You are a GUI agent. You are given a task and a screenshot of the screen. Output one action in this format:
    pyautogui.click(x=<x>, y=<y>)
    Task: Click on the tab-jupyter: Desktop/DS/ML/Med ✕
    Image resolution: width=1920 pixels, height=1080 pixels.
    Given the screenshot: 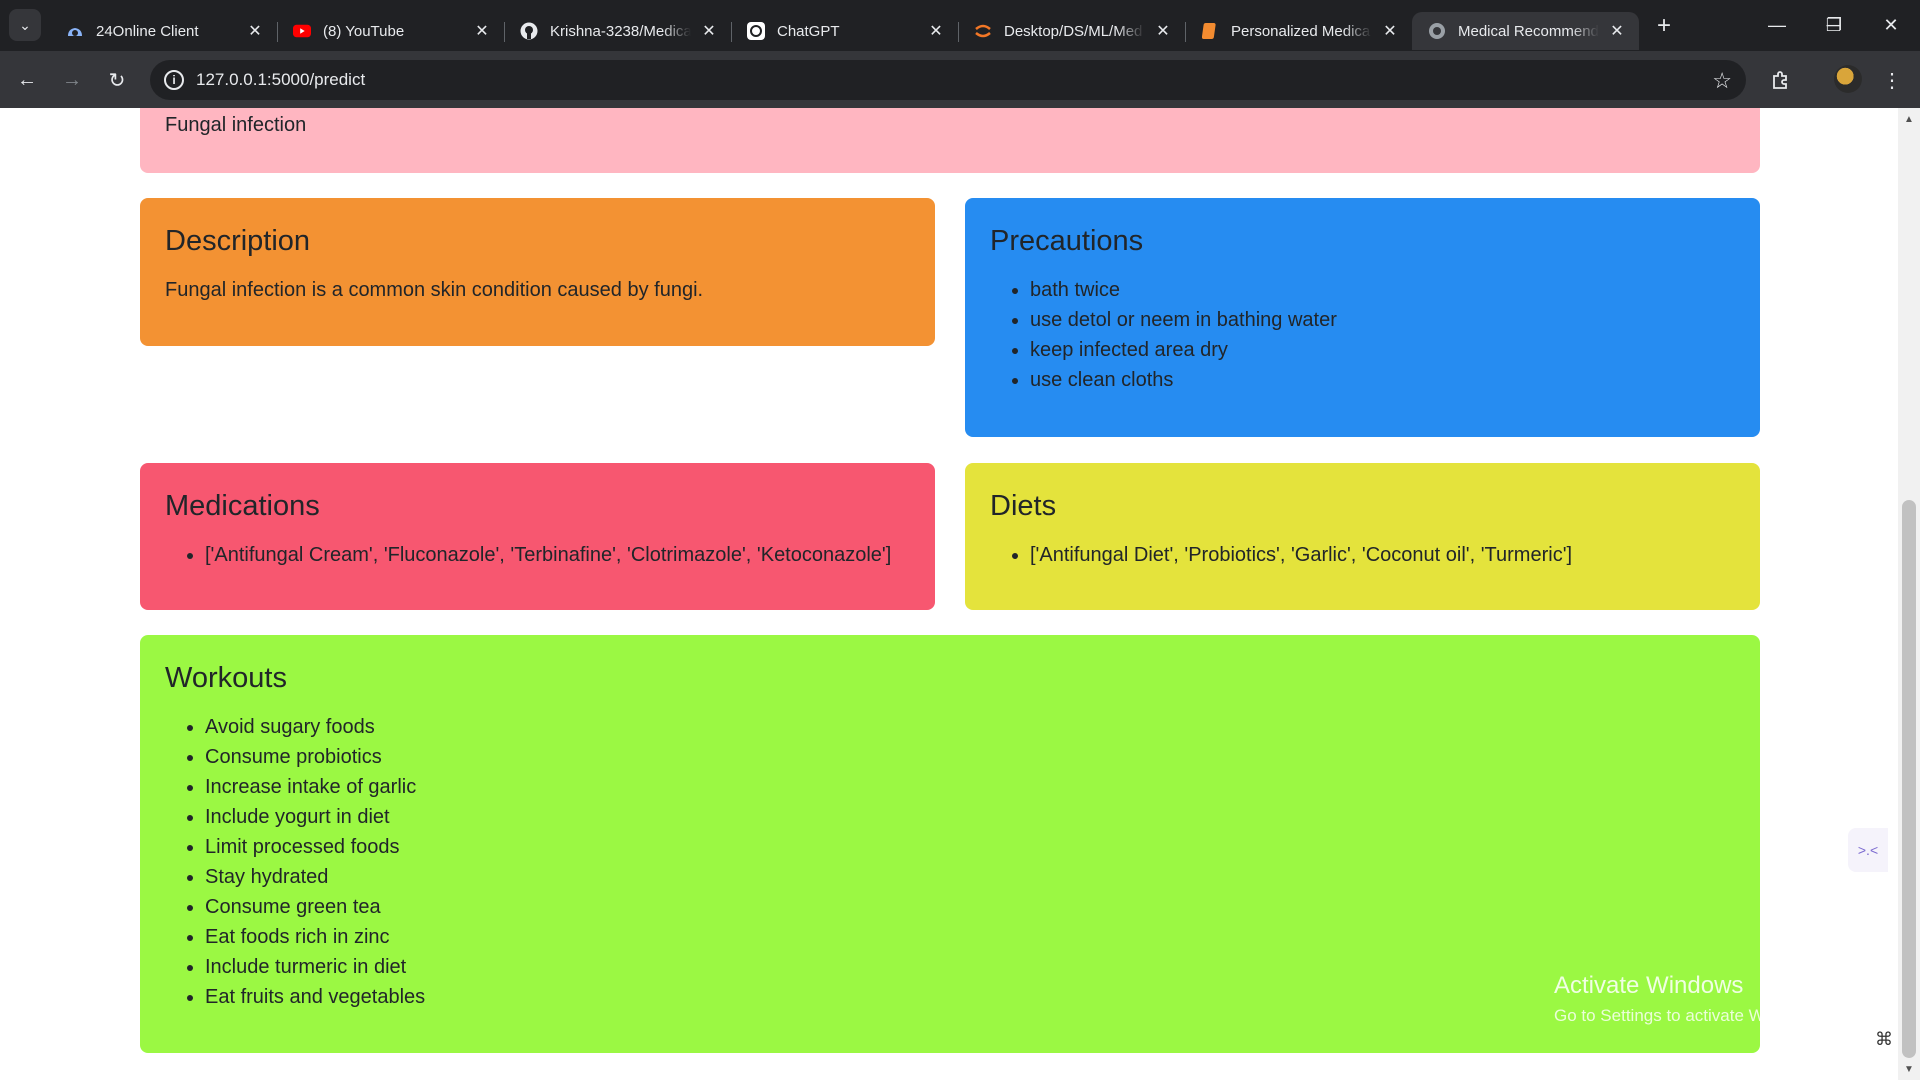 What is the action you would take?
    pyautogui.click(x=1071, y=31)
    